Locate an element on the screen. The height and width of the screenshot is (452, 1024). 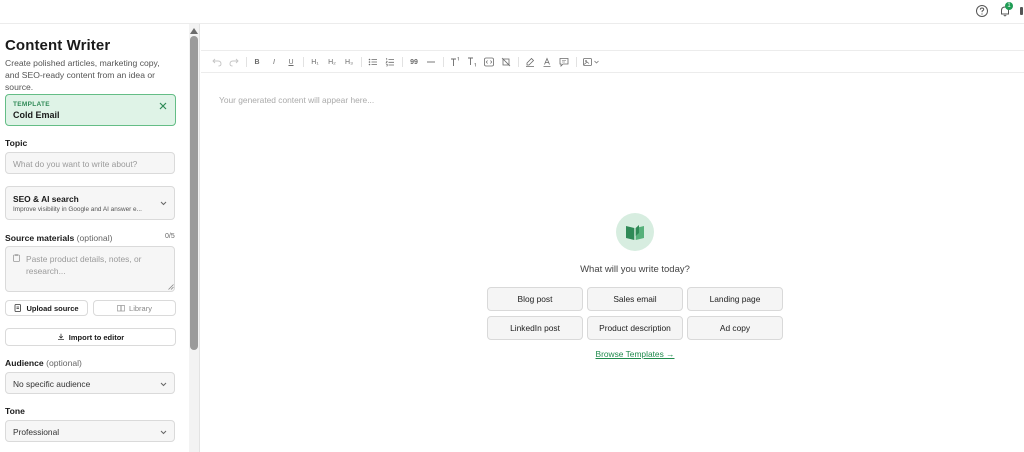
library-button: Library is located at coordinates (134, 308).